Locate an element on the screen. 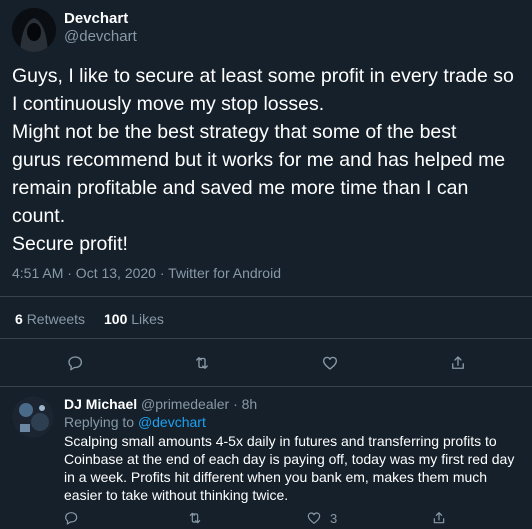 The width and height of the screenshot is (532, 529). hooded-figure-avatar-image is located at coordinates (34, 30).